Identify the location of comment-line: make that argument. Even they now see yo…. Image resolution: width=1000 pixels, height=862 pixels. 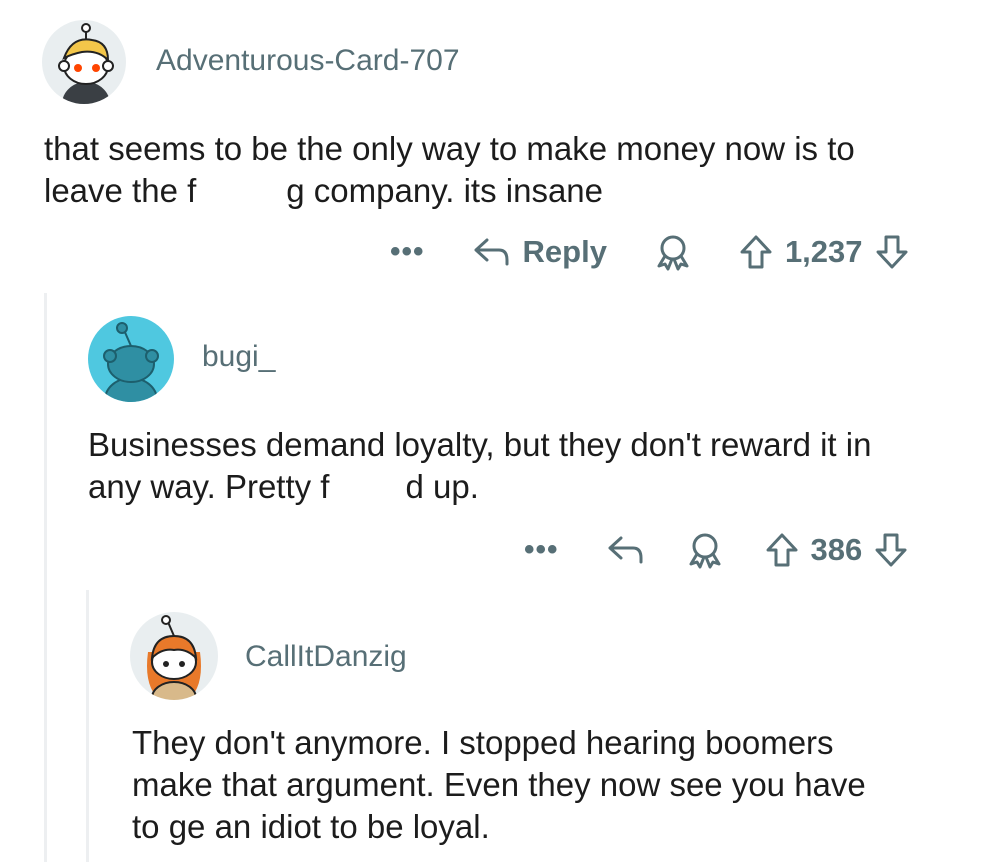
(499, 784).